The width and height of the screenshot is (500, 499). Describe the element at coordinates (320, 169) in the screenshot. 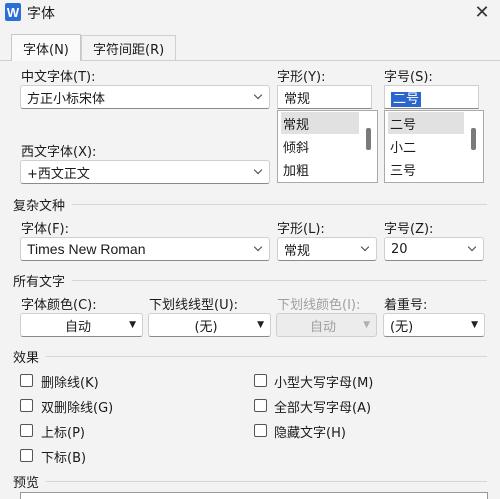

I see `list-item: 加粗` at that location.